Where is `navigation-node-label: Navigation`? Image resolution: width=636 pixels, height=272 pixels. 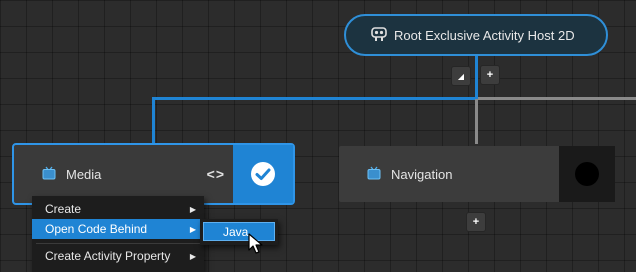 navigation-node-label: Navigation is located at coordinates (422, 174).